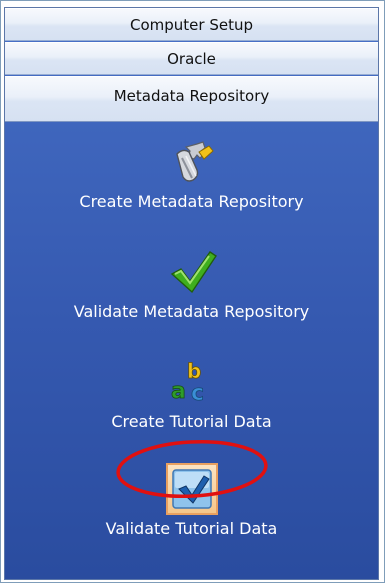 The image size is (385, 583). I want to click on task-validate-metadata-repository: Validate Metadata Repository, so click(191, 285).